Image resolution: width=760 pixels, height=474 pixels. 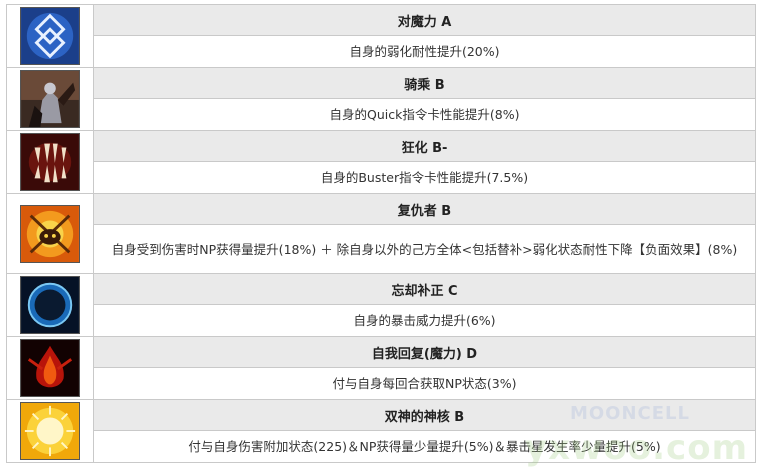 What do you see at coordinates (424, 289) in the screenshot?
I see `skill-name: 忘却补正 C` at bounding box center [424, 289].